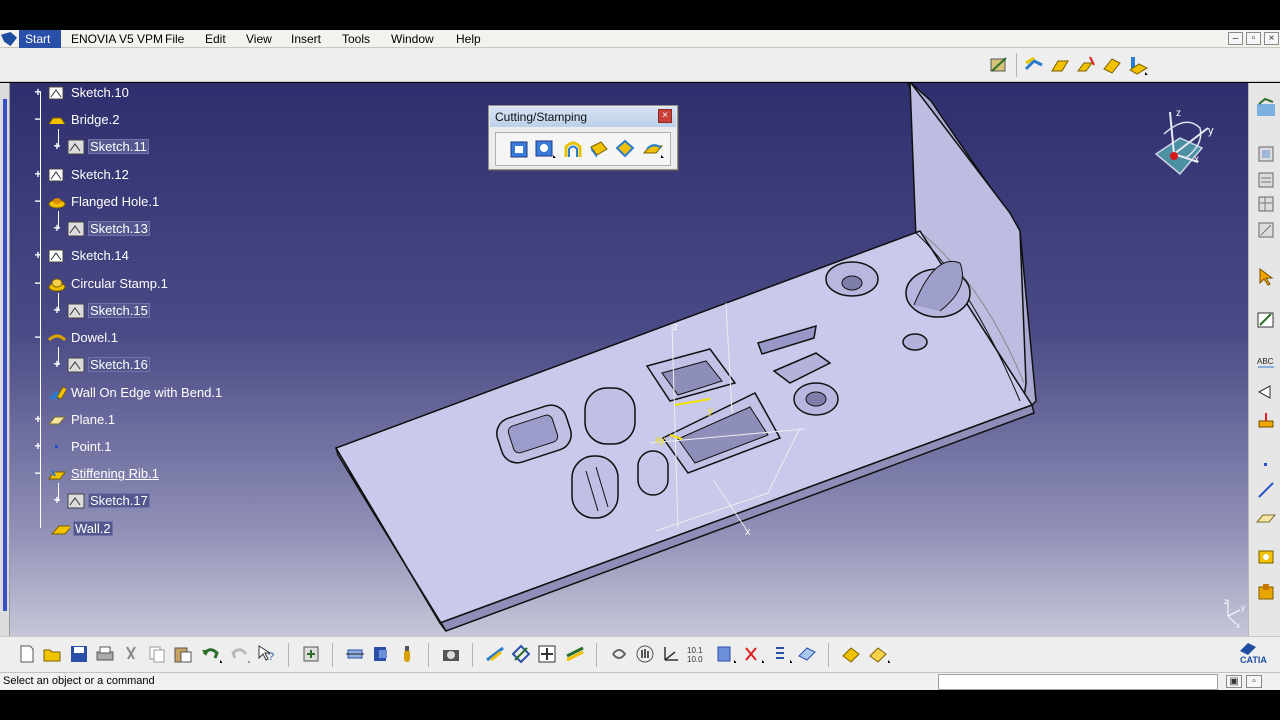  I want to click on menu-view: View, so click(259, 39).